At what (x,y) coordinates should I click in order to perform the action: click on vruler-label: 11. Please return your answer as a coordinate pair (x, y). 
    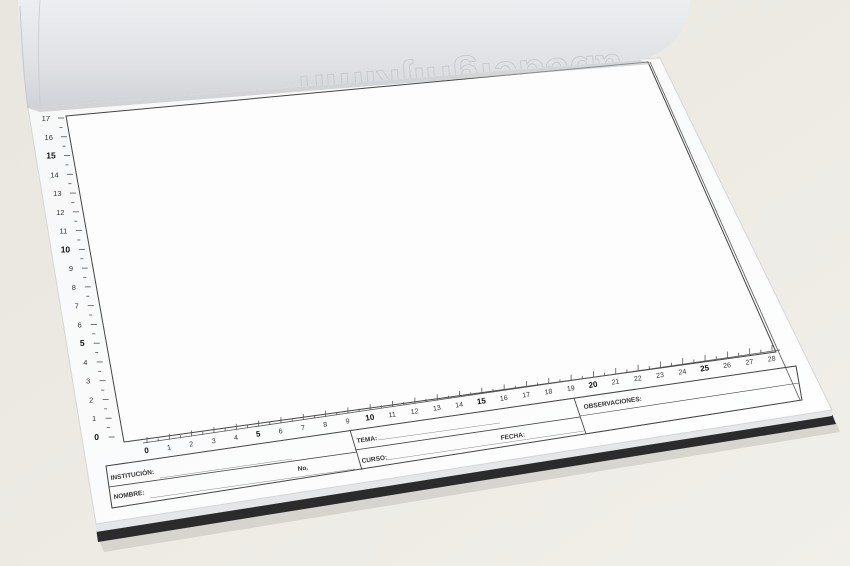
    Looking at the image, I should click on (63, 231).